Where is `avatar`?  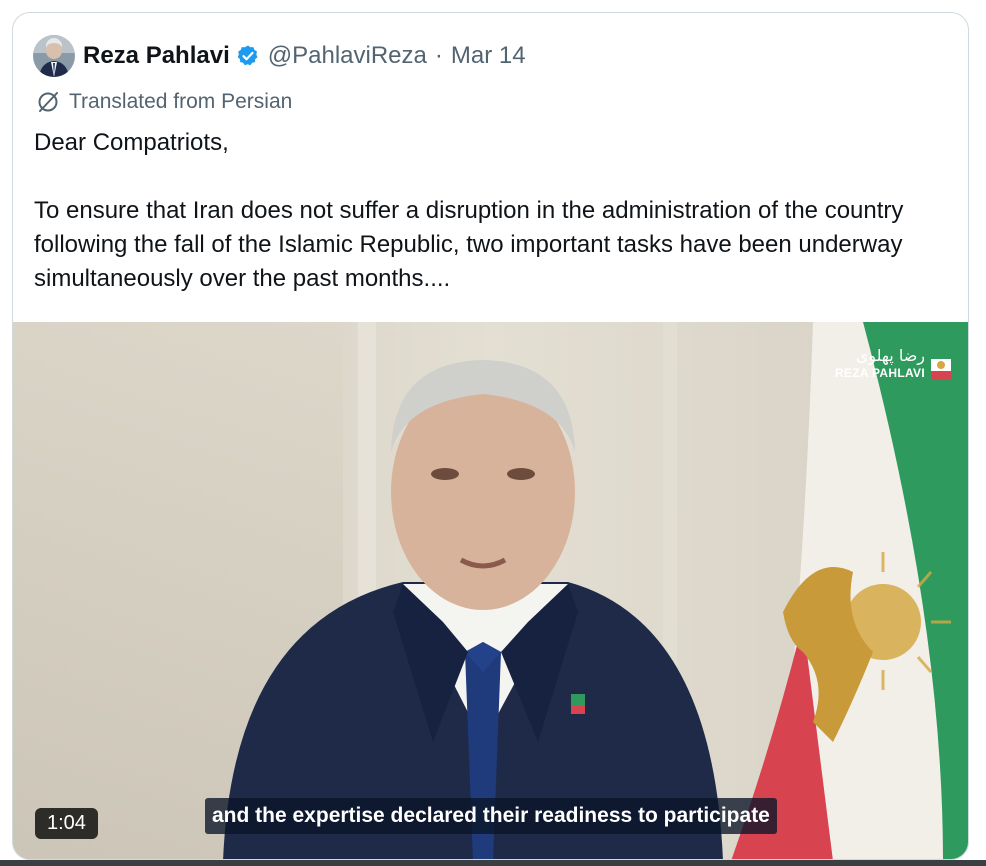
avatar is located at coordinates (54, 56).